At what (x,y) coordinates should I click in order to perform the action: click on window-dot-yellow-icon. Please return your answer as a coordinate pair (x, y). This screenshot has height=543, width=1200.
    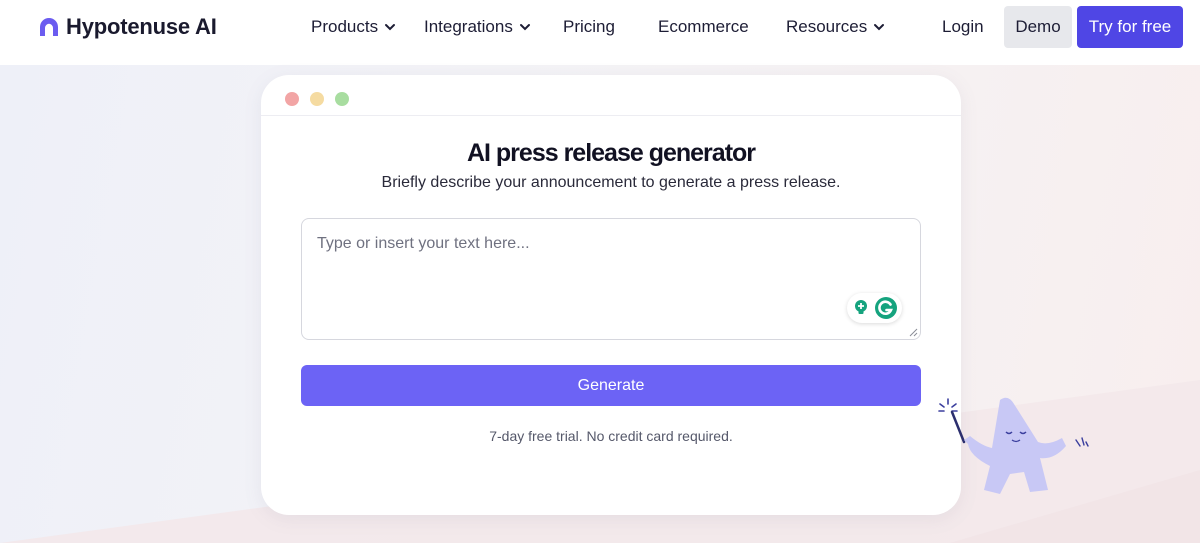
    Looking at the image, I should click on (317, 99).